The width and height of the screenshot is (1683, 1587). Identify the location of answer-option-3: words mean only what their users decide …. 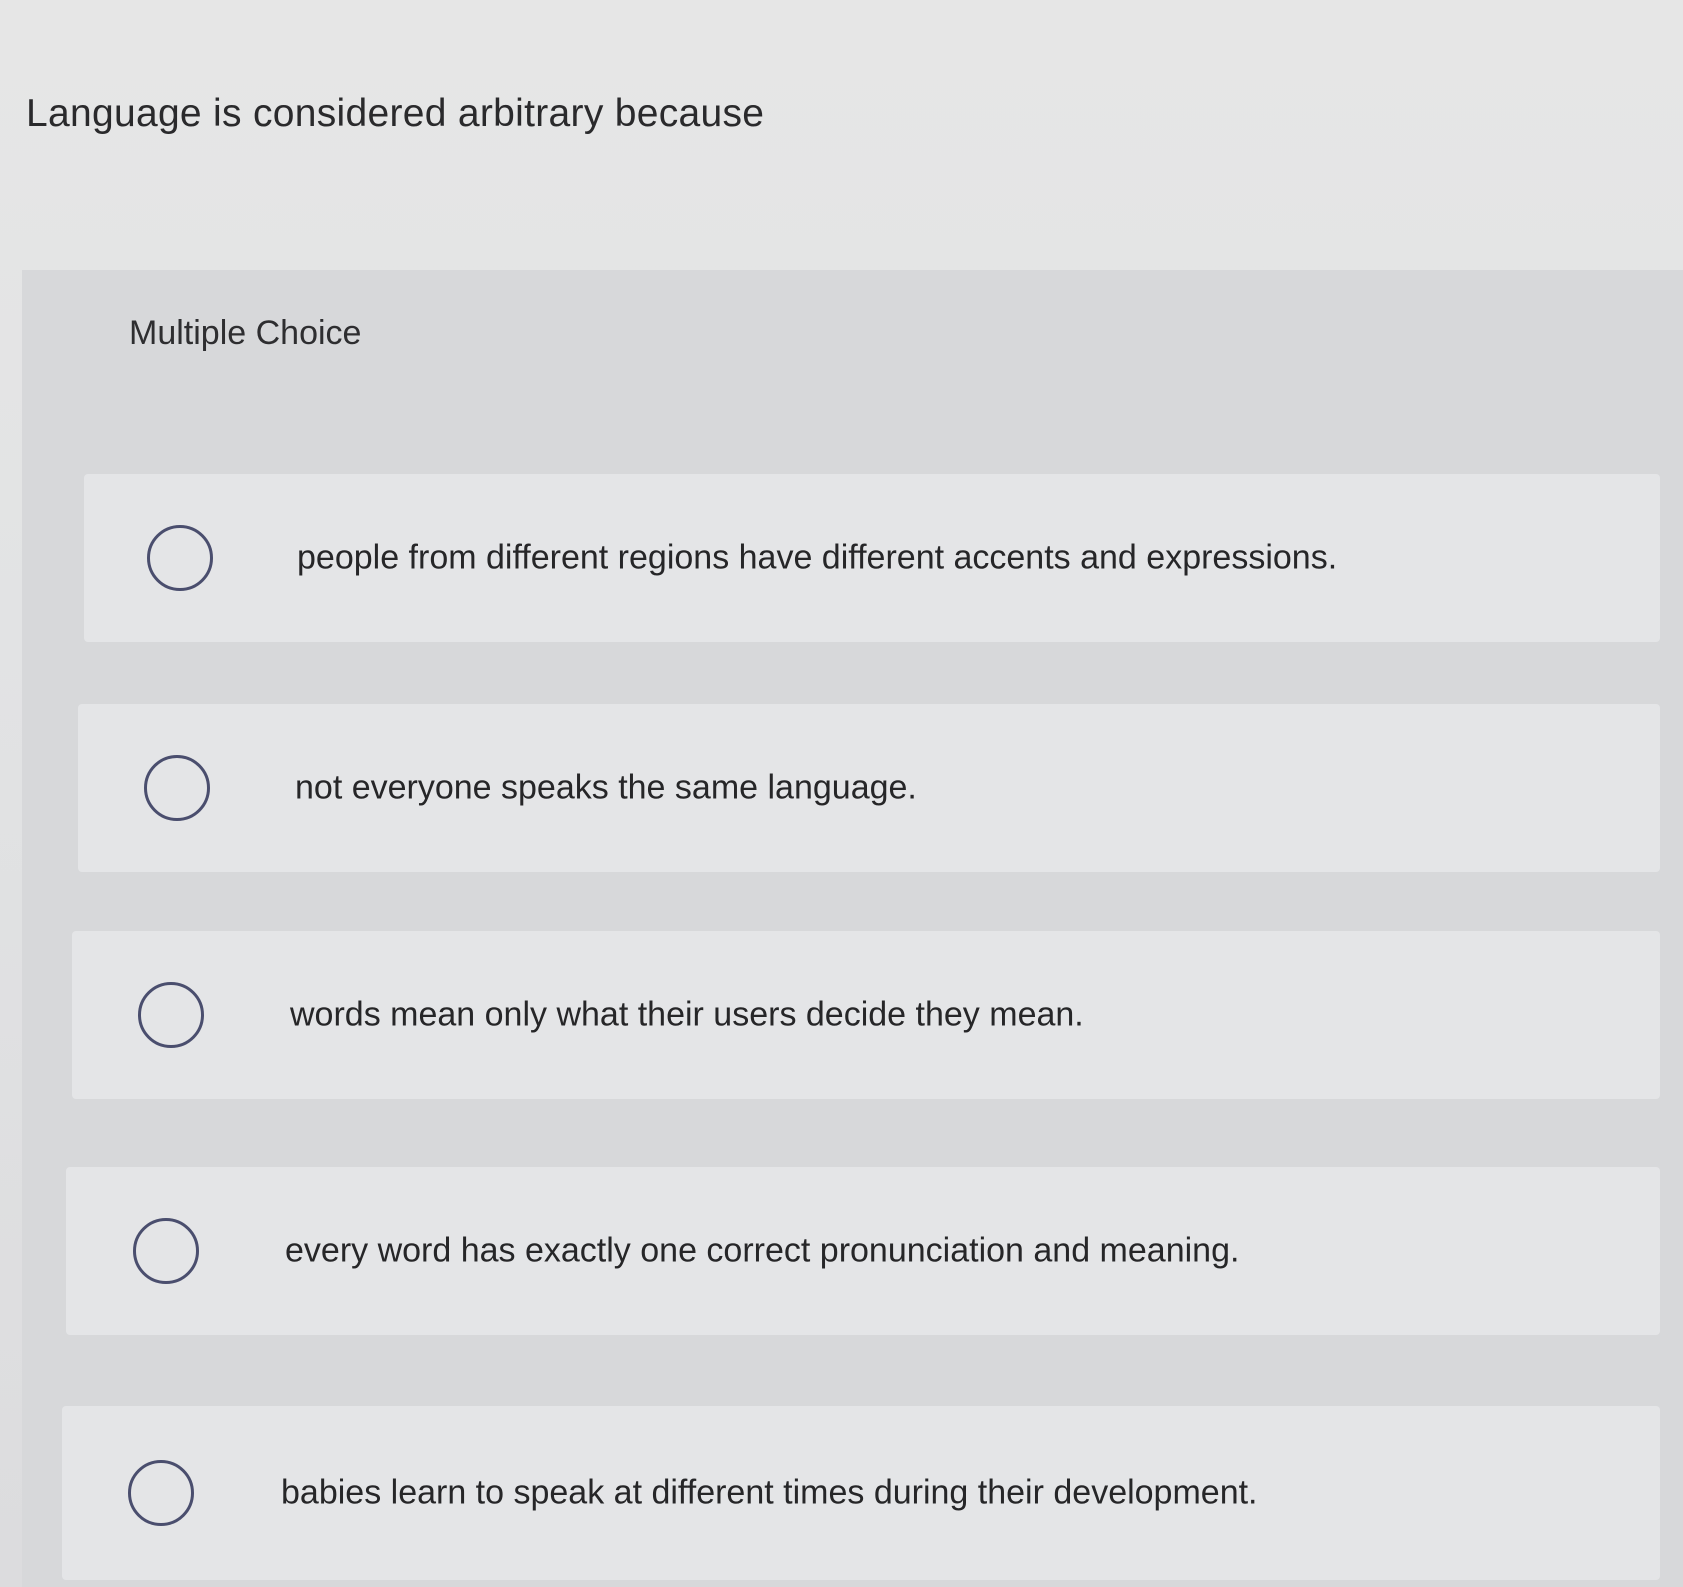
(866, 1015).